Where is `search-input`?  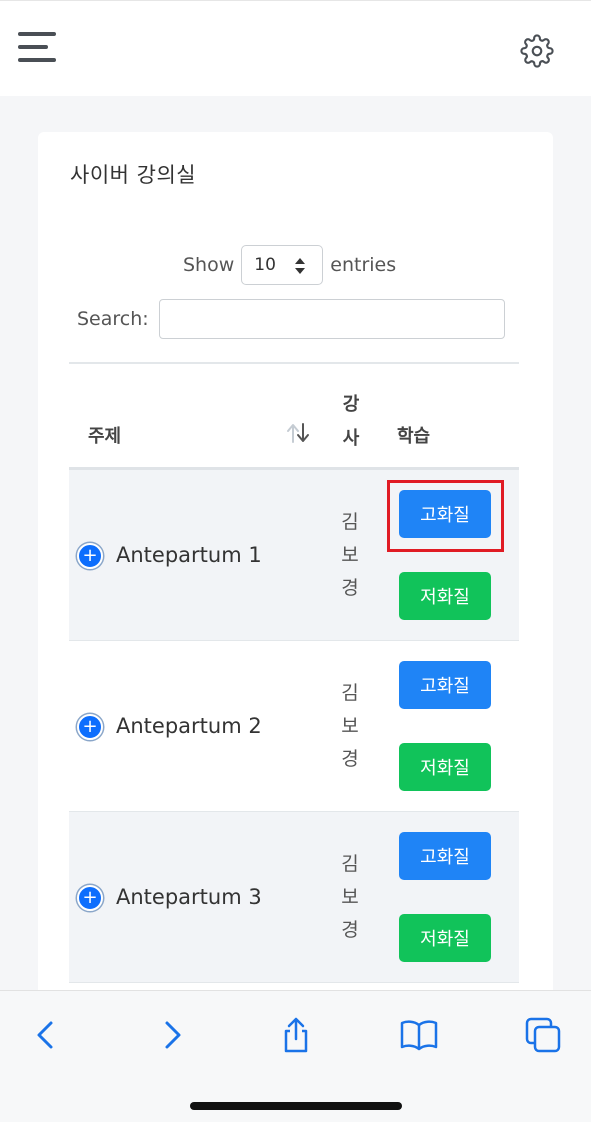
search-input is located at coordinates (331, 319).